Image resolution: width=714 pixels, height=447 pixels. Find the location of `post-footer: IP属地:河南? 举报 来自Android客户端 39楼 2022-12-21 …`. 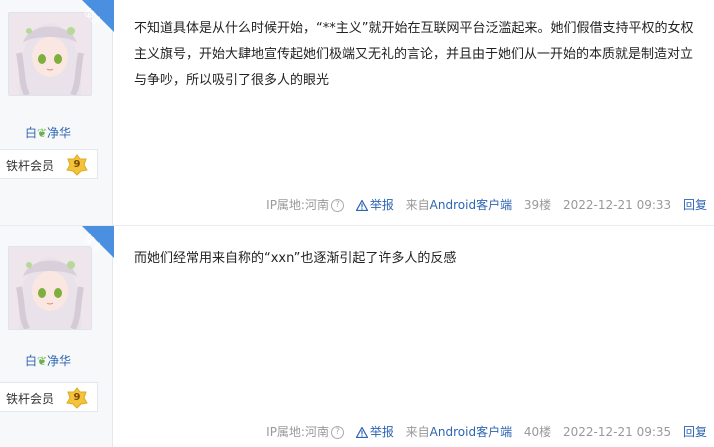

post-footer: IP属地:河南? 举报 来自Android客户端 39楼 2022-12-21 … is located at coordinates (482, 204).